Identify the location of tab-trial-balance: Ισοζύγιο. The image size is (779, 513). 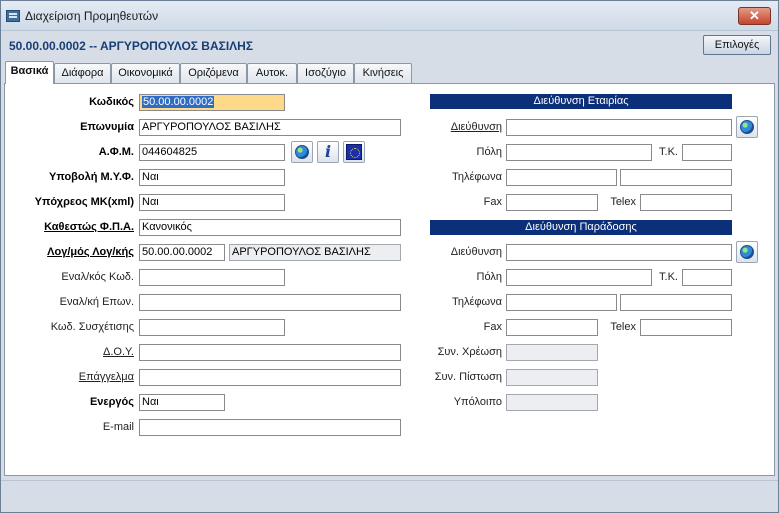
(325, 73).